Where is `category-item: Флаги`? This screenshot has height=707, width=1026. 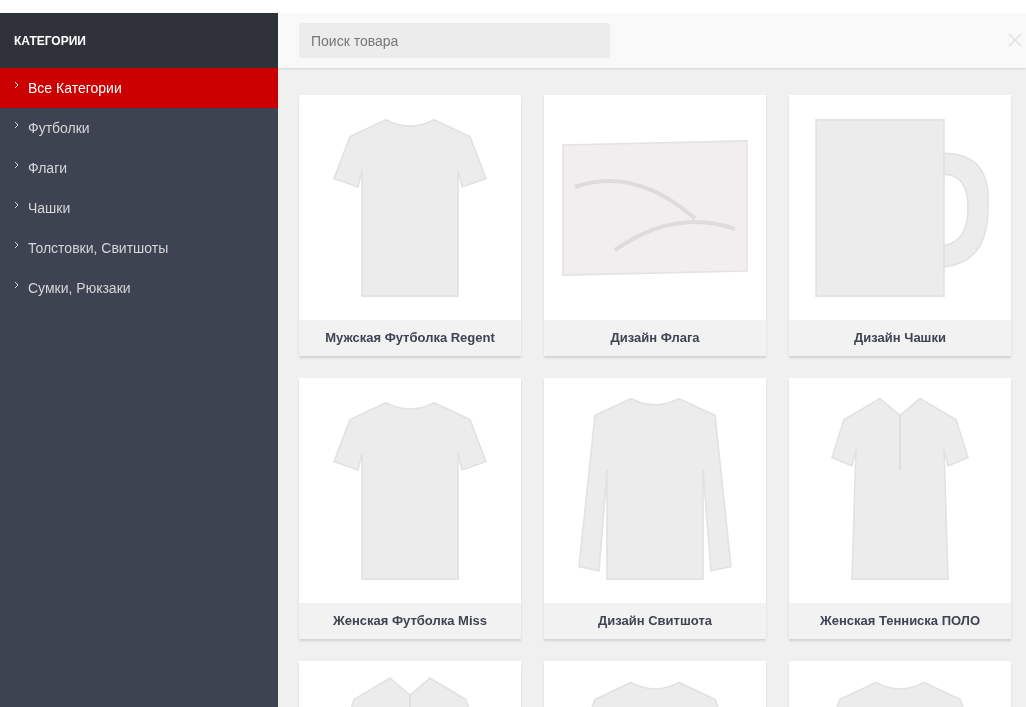 category-item: Флаги is located at coordinates (139, 168).